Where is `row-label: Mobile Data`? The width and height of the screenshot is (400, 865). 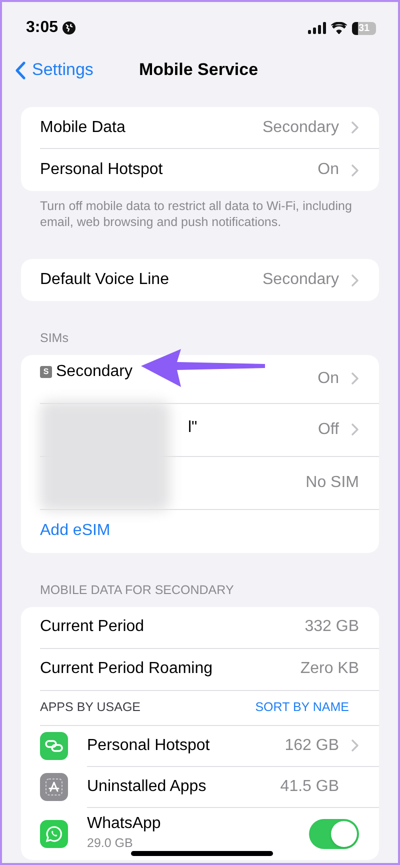 row-label: Mobile Data is located at coordinates (83, 128).